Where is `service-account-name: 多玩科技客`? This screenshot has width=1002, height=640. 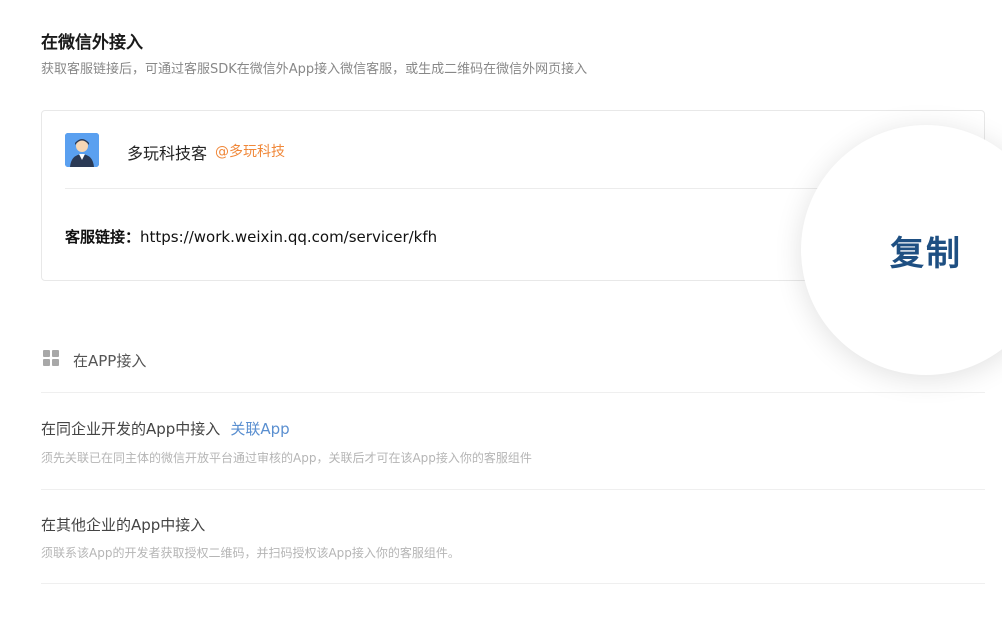 service-account-name: 多玩科技客 is located at coordinates (167, 153).